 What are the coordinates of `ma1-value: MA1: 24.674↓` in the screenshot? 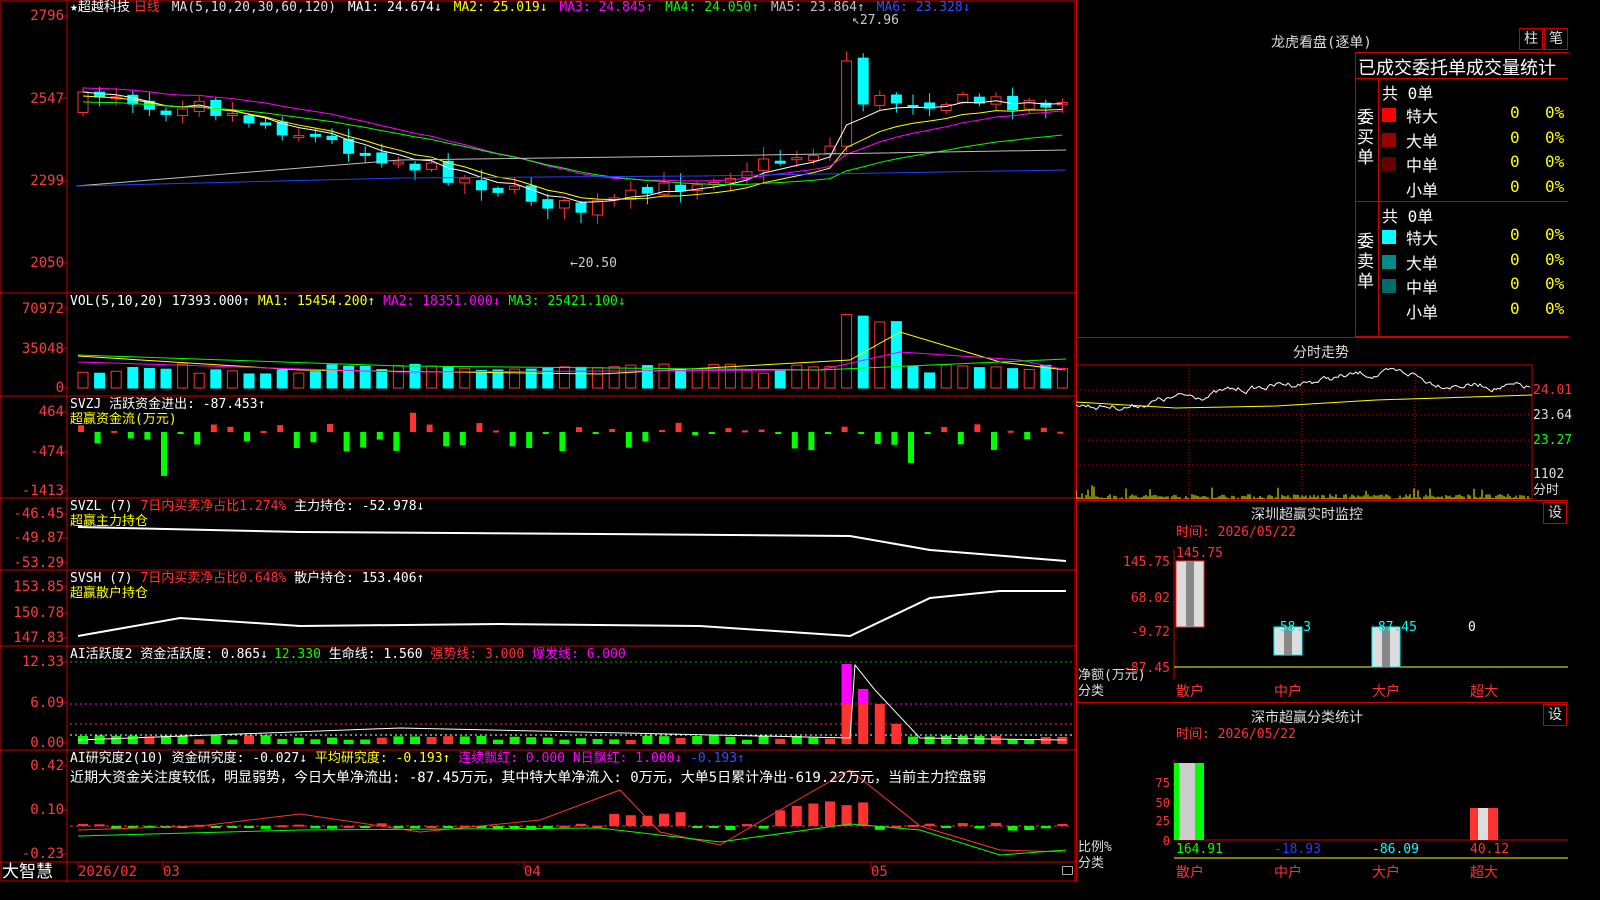 It's located at (394, 7).